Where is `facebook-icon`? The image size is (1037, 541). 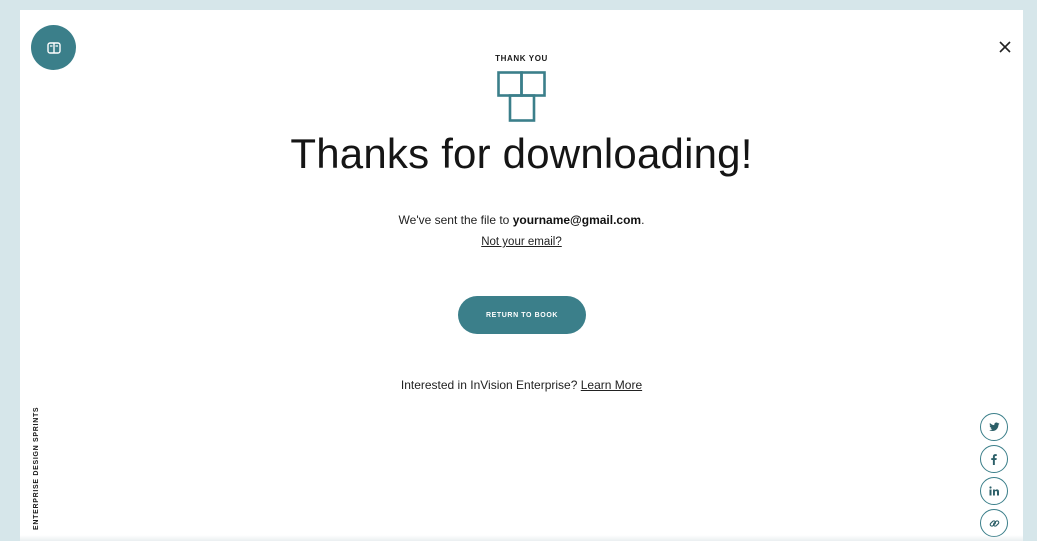 facebook-icon is located at coordinates (994, 459).